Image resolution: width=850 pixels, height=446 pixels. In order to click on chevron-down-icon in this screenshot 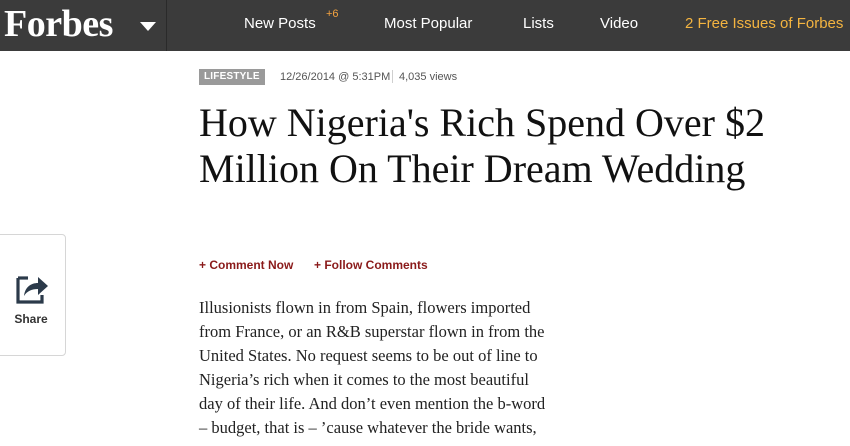, I will do `click(148, 26)`.